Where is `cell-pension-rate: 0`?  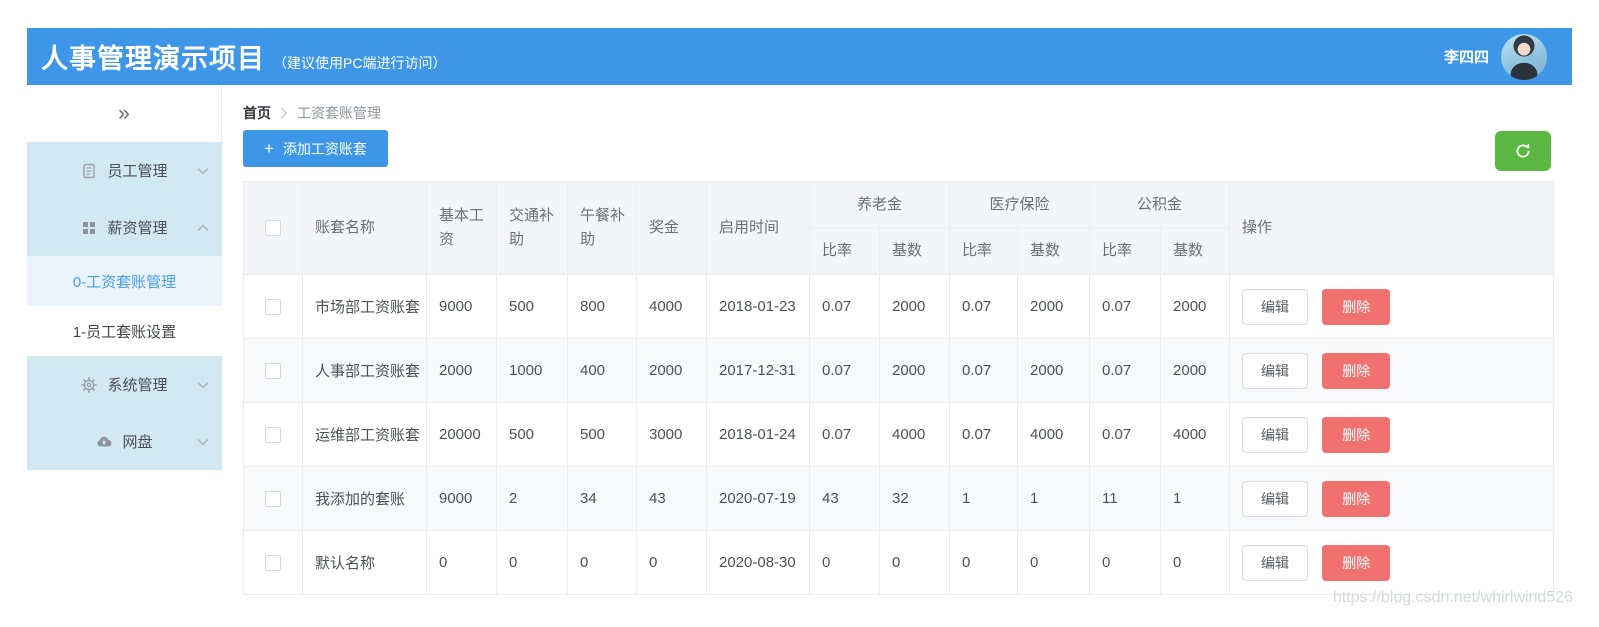 cell-pension-rate: 0 is located at coordinates (844, 562).